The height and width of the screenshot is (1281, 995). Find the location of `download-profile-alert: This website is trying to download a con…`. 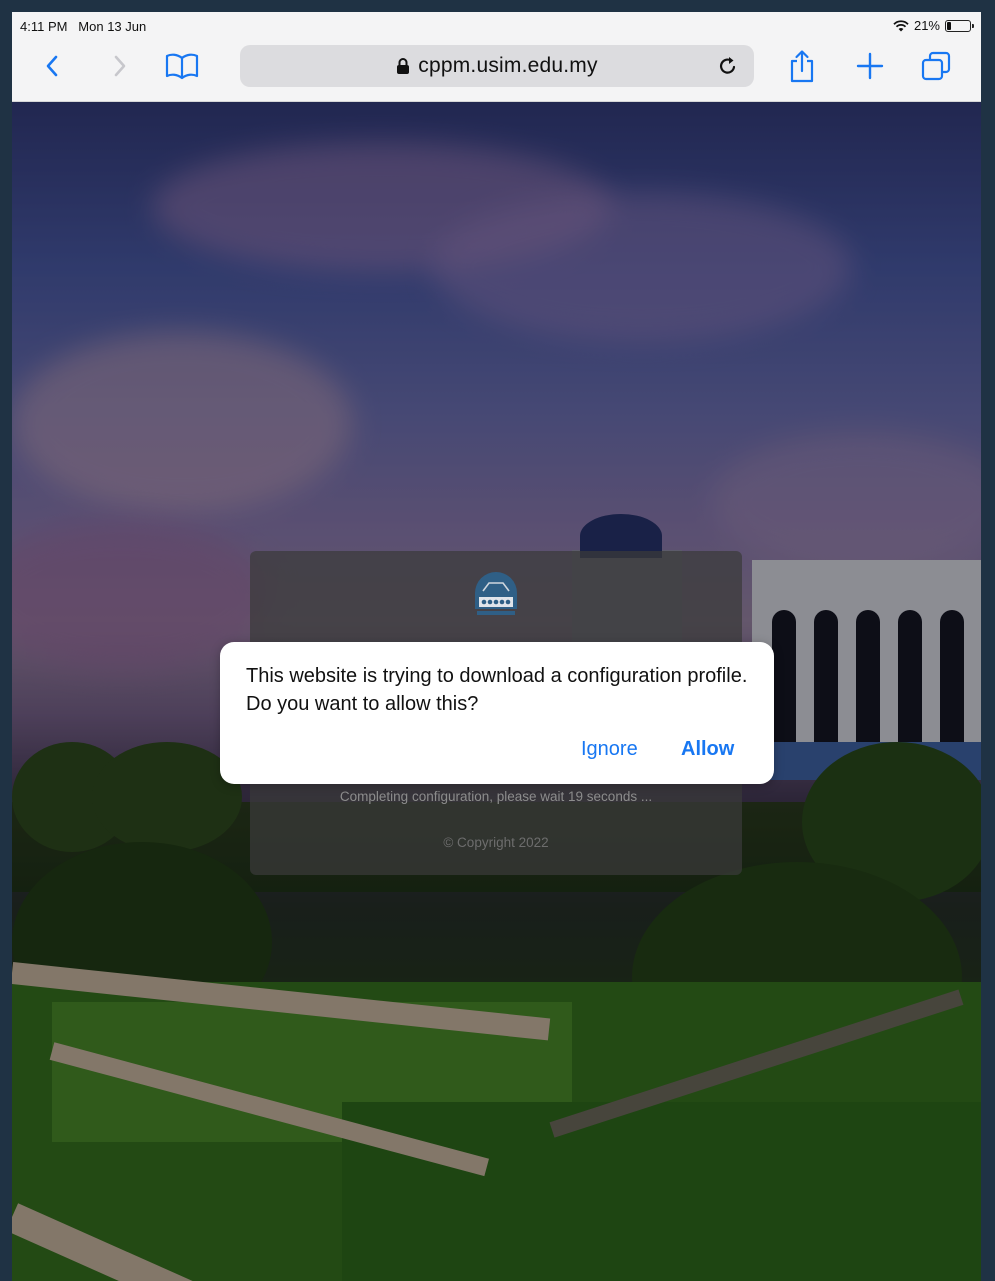

download-profile-alert: This website is trying to download a con… is located at coordinates (497, 713).